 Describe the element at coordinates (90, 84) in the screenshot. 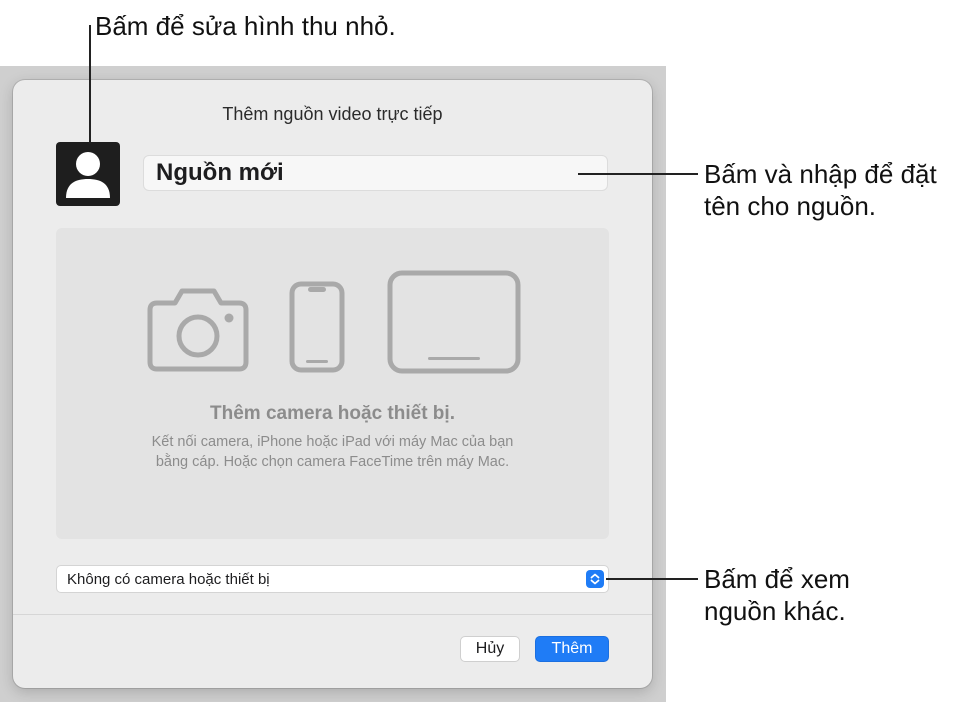

I see `callout-thumbnail-line` at that location.